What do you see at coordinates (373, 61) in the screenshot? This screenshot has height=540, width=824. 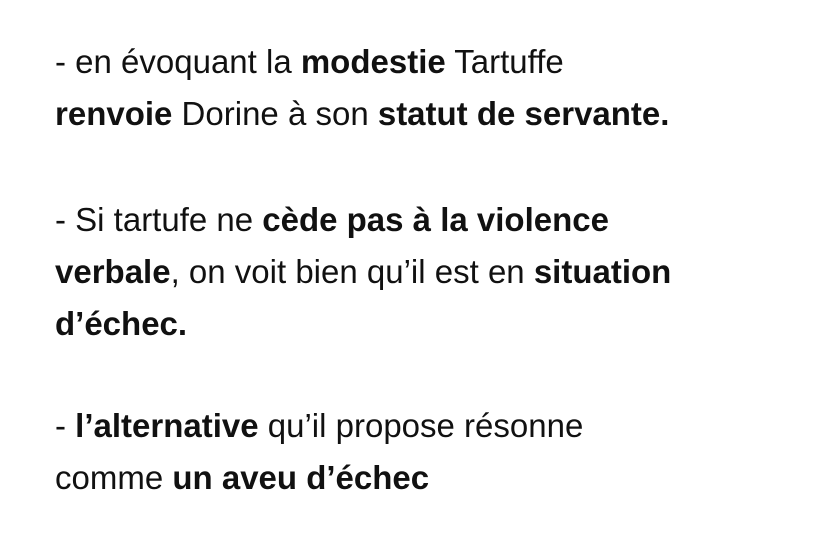 I see `bold-text-run: modestie` at bounding box center [373, 61].